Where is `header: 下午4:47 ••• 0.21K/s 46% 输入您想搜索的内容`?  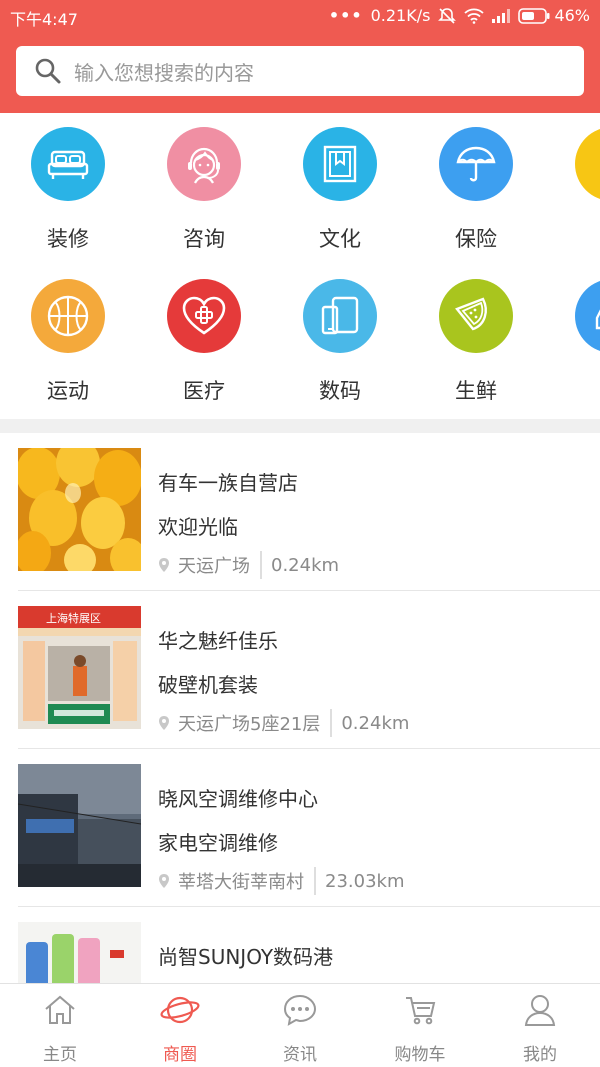
header: 下午4:47 ••• 0.21K/s 46% 输入您想搜索的内容 is located at coordinates (300, 56).